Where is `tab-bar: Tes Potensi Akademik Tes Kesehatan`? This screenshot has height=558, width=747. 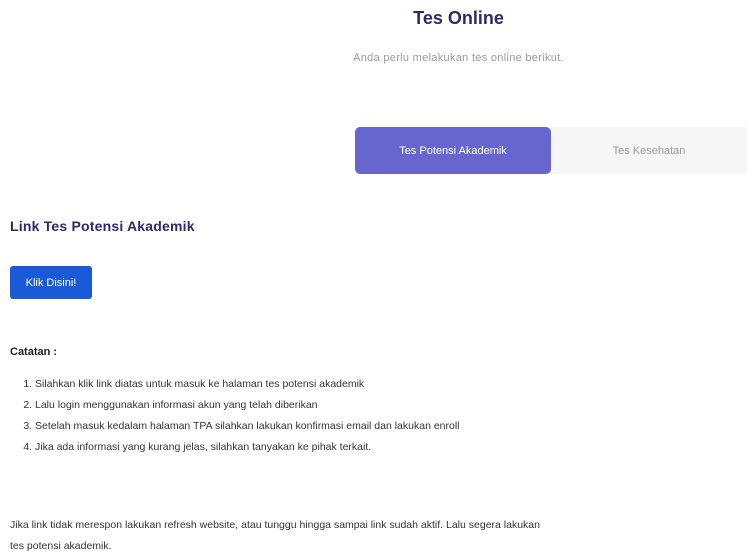 tab-bar: Tes Potensi Akademik Tes Kesehatan is located at coordinates (551, 150).